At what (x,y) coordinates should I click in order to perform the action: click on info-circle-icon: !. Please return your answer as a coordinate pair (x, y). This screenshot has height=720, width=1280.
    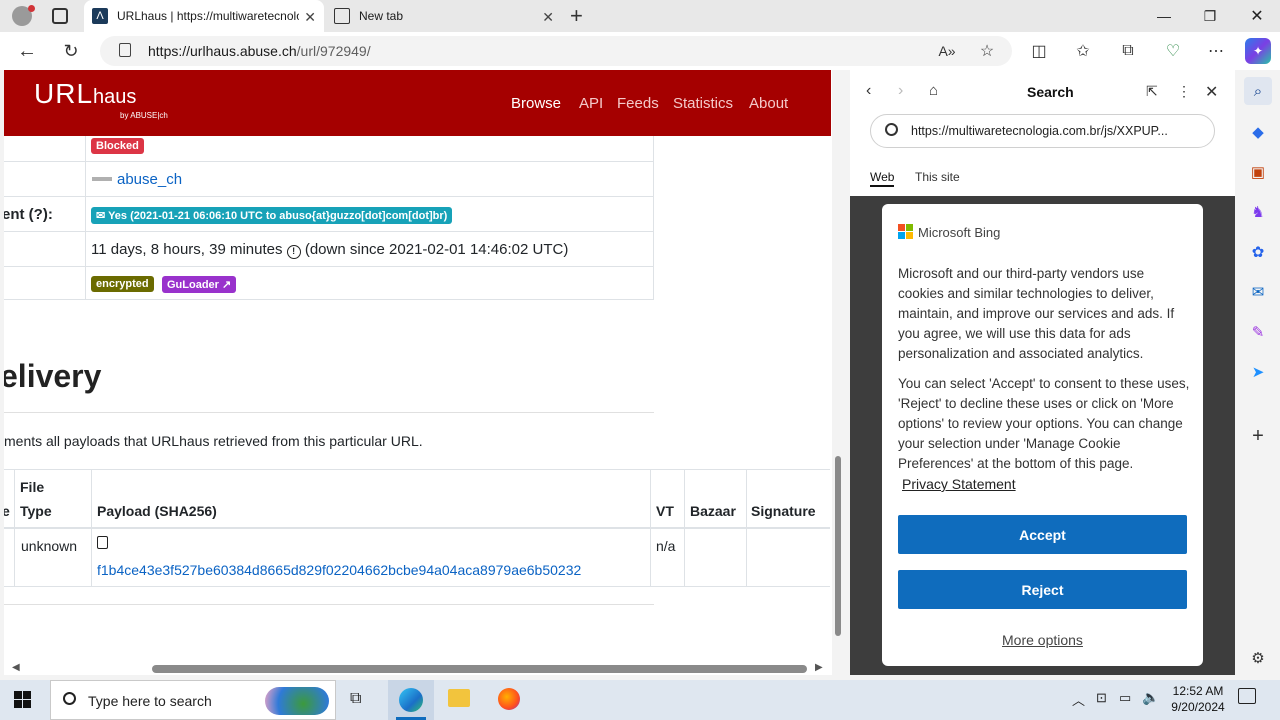
    Looking at the image, I should click on (293, 252).